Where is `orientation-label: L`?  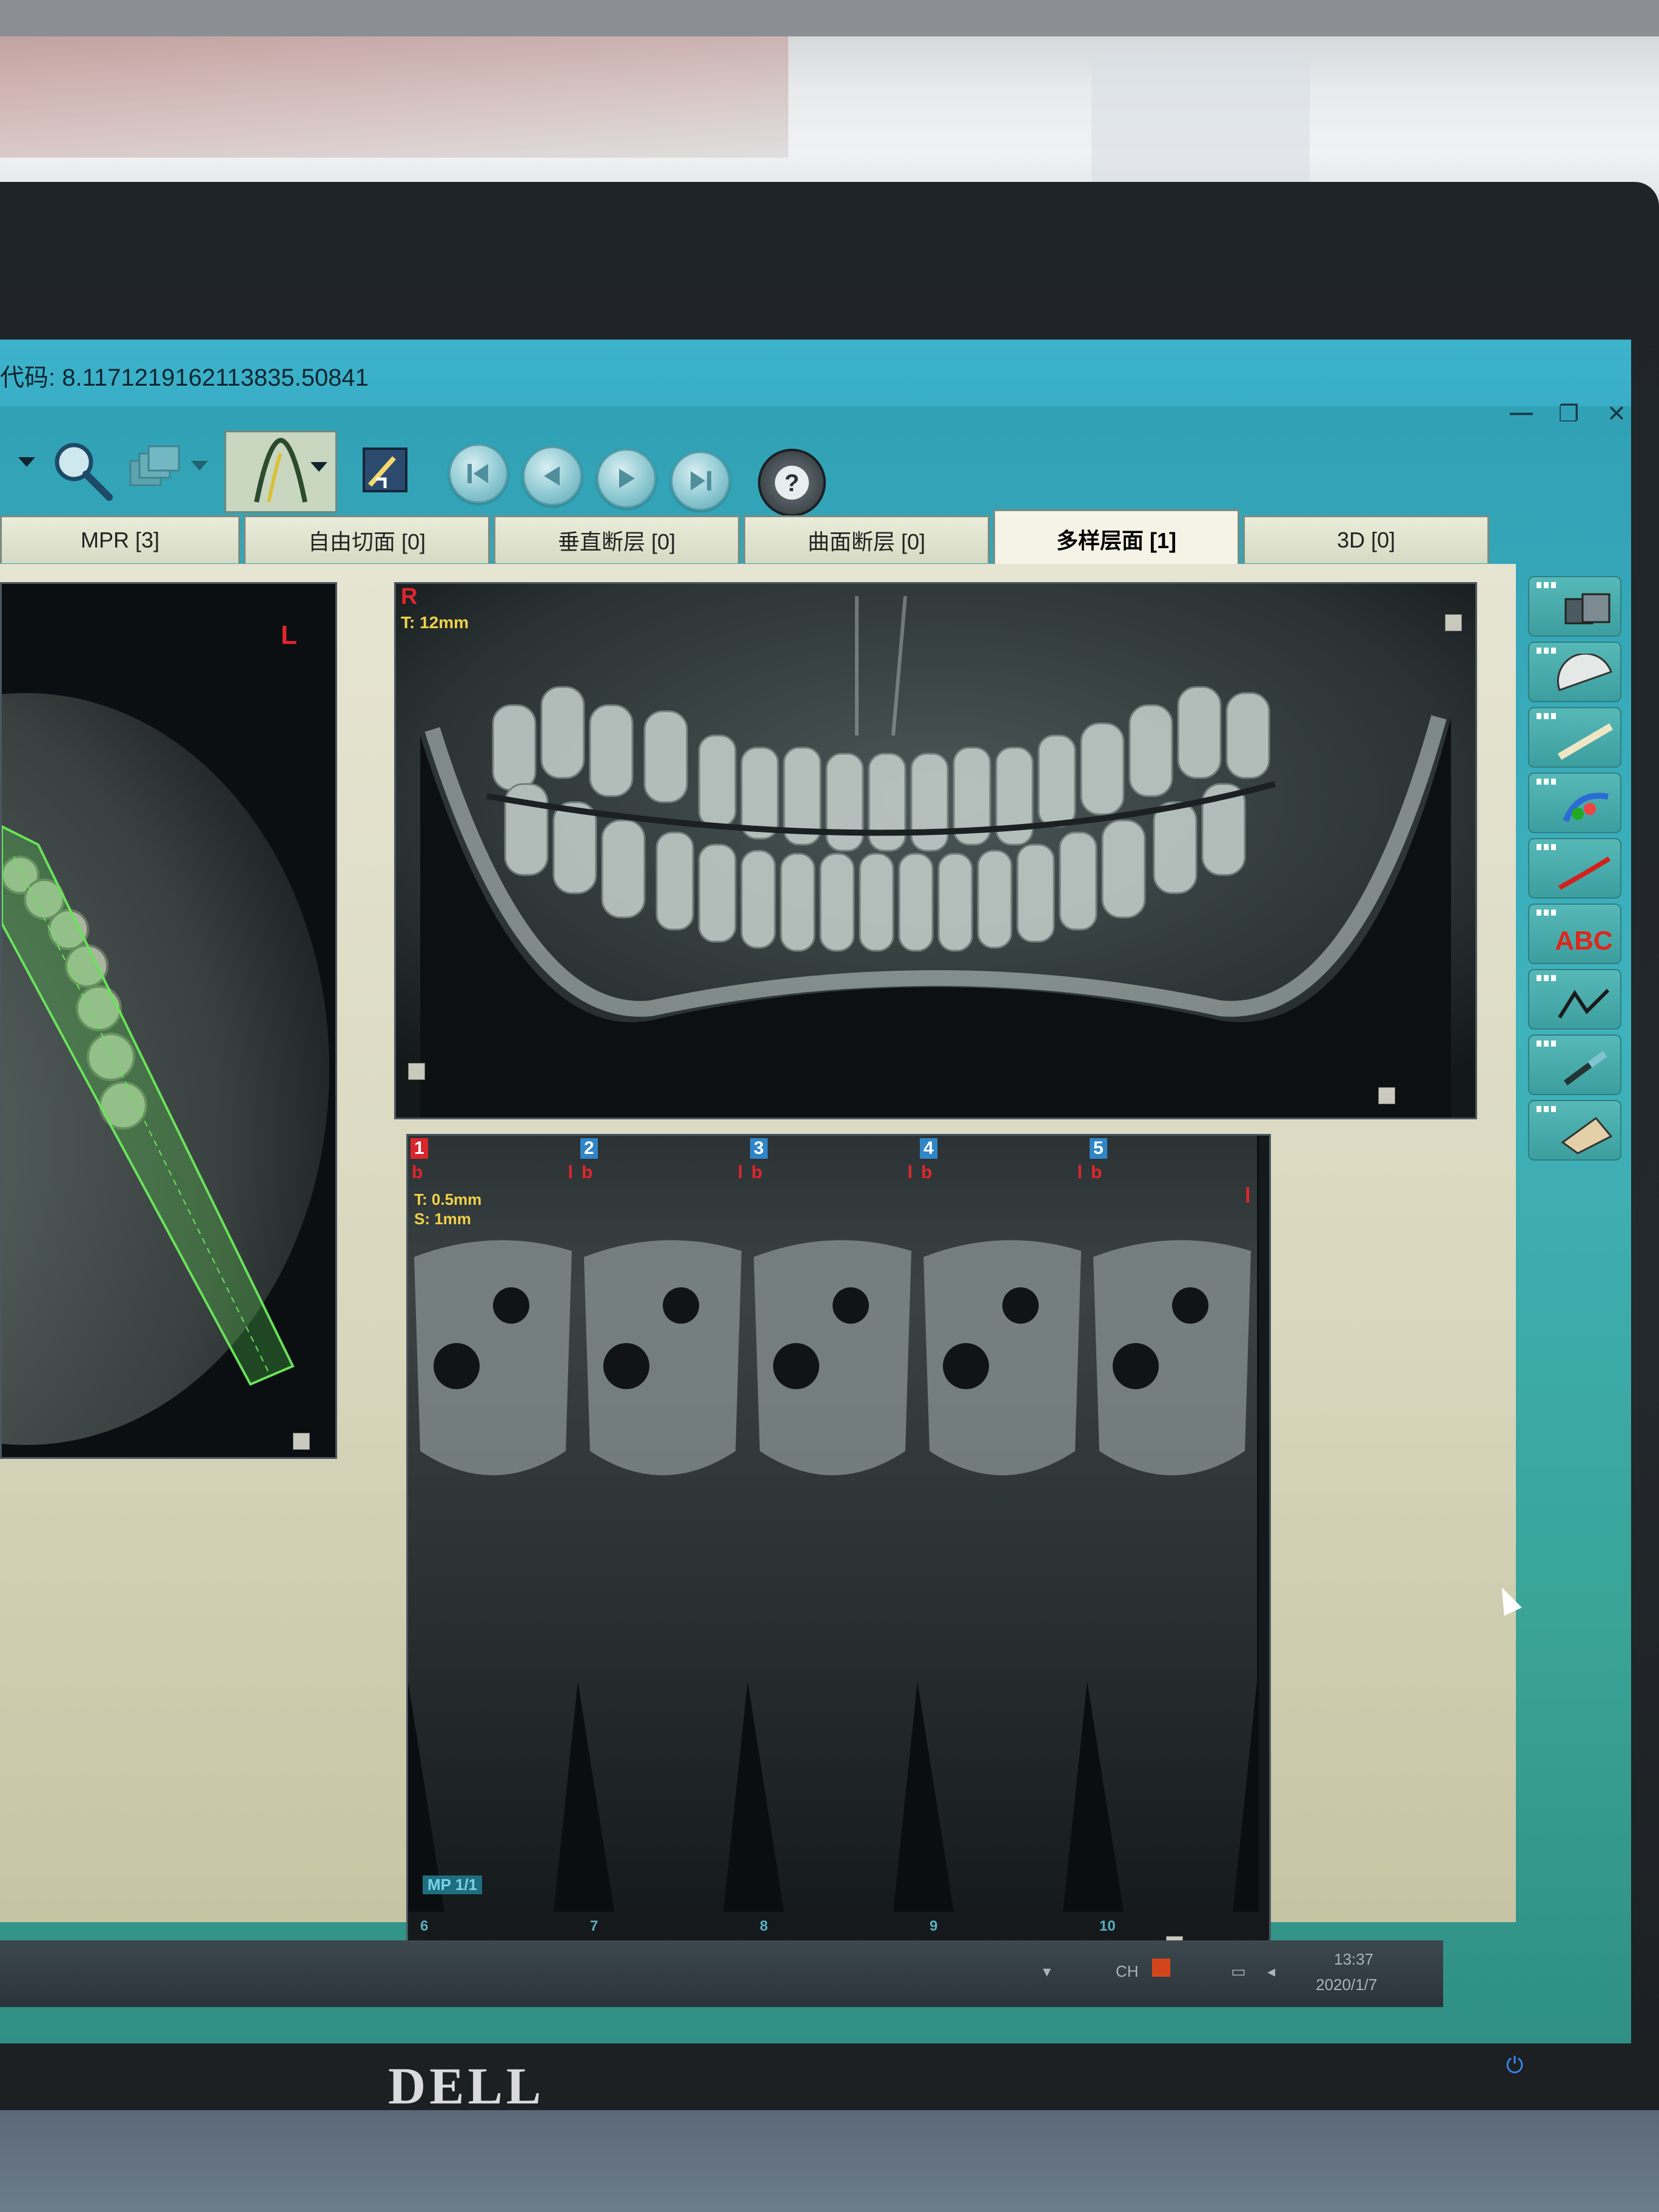
orientation-label: L is located at coordinates (289, 635).